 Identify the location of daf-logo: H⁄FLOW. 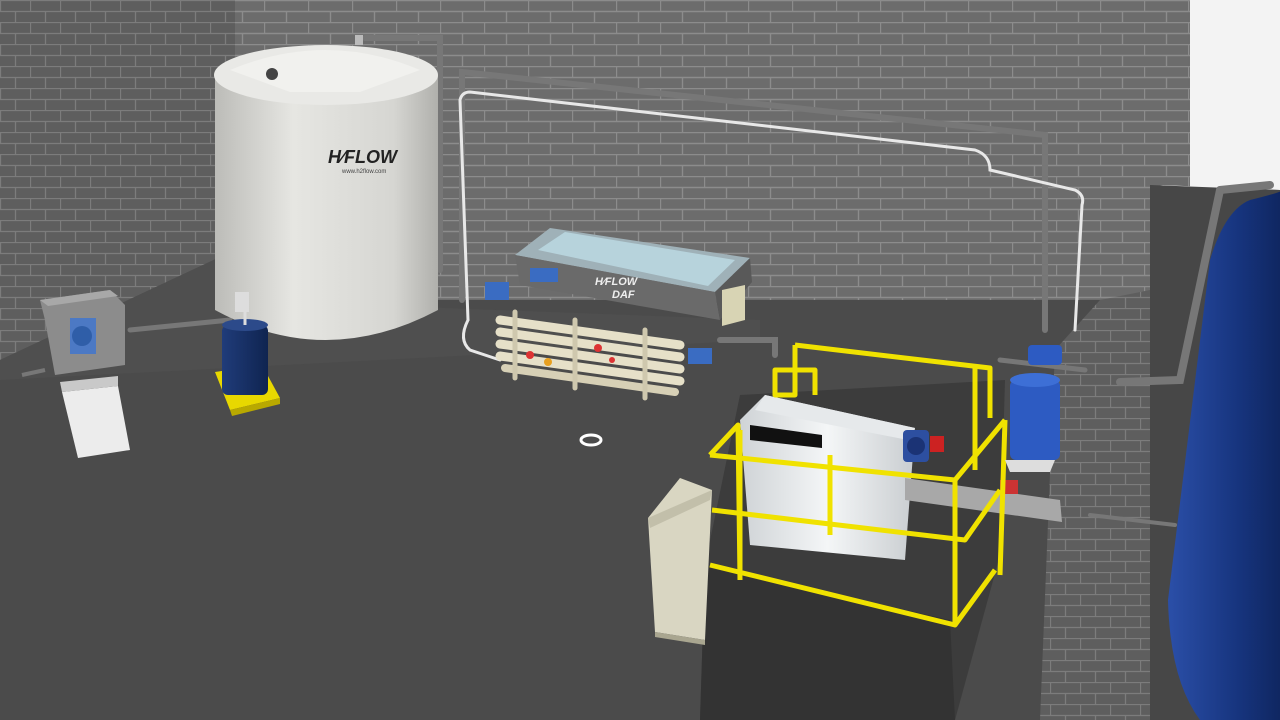
(617, 282).